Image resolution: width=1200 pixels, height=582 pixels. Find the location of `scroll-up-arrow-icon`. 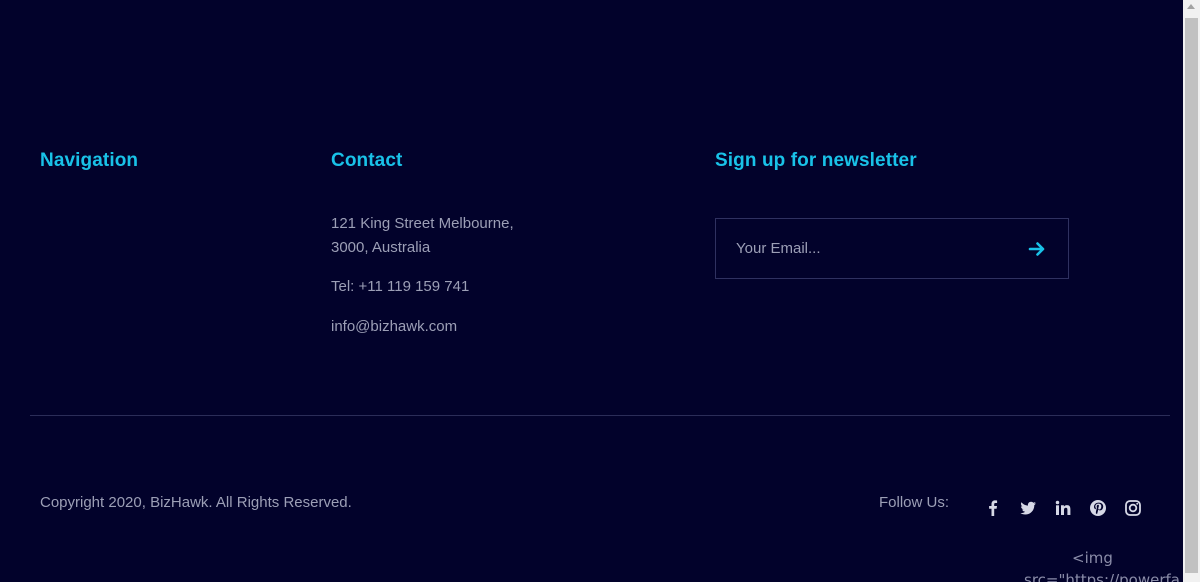

scroll-up-arrow-icon is located at coordinates (1191, 6).